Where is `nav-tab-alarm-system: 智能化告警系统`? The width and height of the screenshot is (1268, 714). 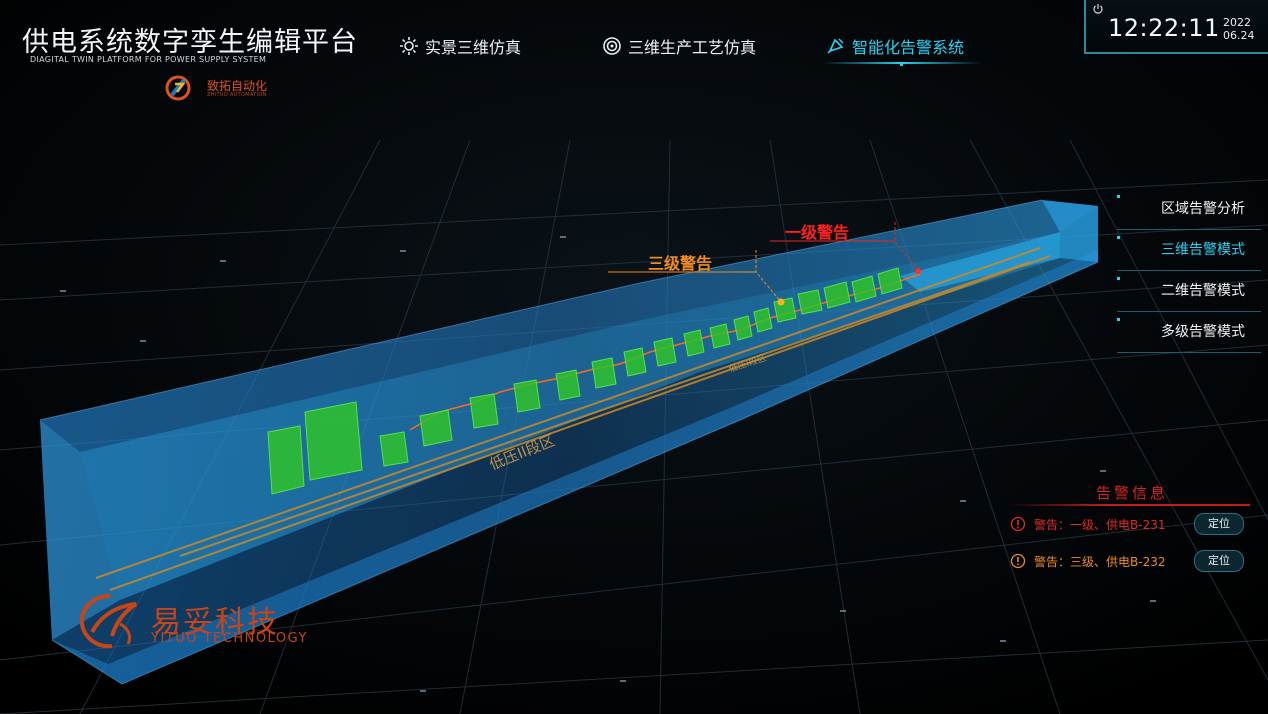 nav-tab-alarm-system: 智能化告警系统 is located at coordinates (895, 46).